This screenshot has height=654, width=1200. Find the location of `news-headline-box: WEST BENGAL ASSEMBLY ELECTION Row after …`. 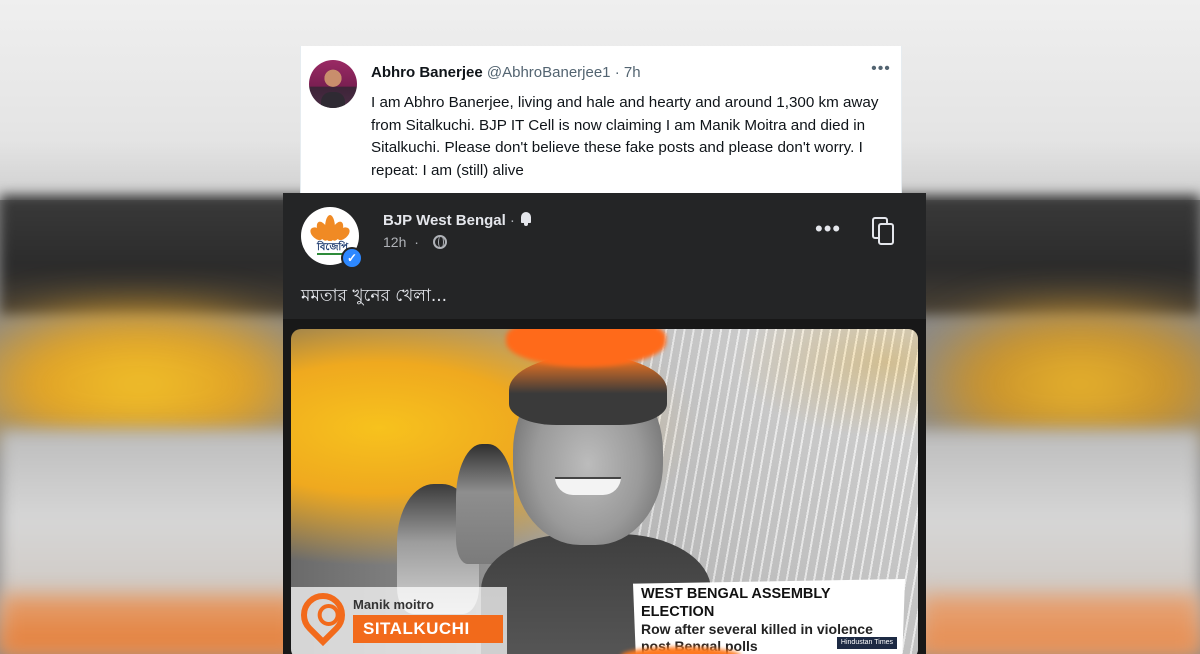

news-headline-box: WEST BENGAL ASSEMBLY ELECTION Row after … is located at coordinates (769, 616).